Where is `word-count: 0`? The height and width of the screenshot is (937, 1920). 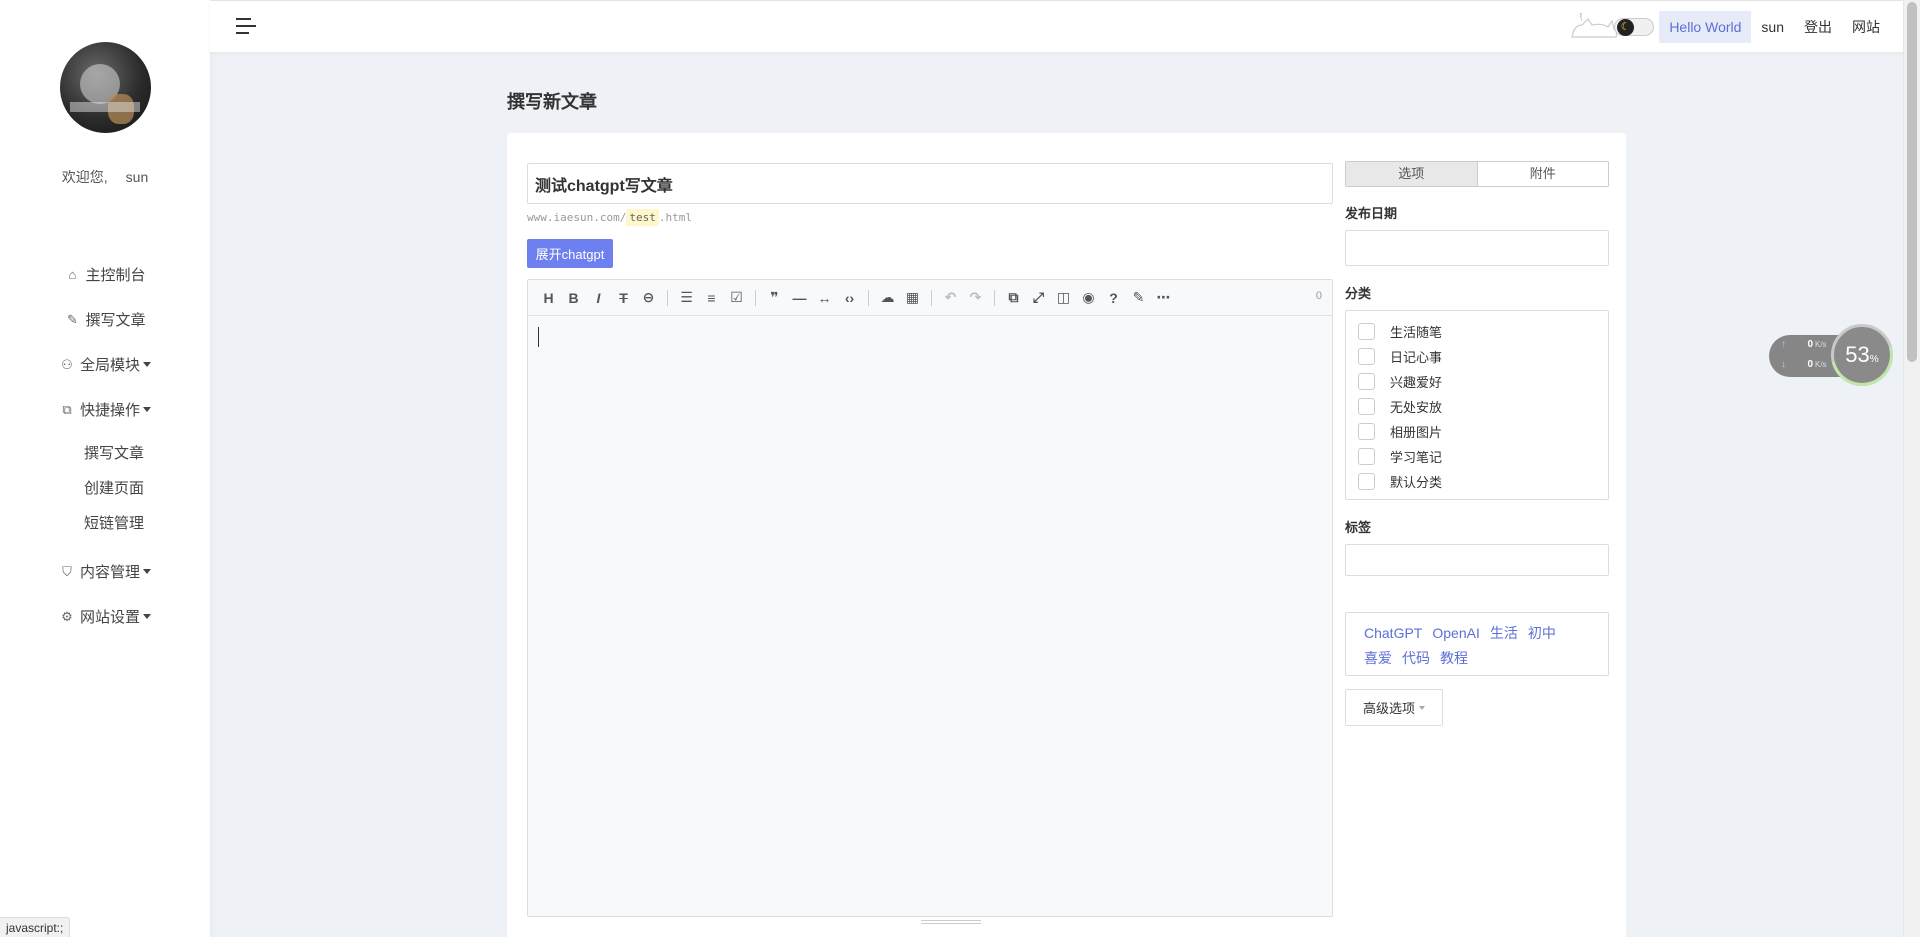
word-count: 0 is located at coordinates (1318, 296).